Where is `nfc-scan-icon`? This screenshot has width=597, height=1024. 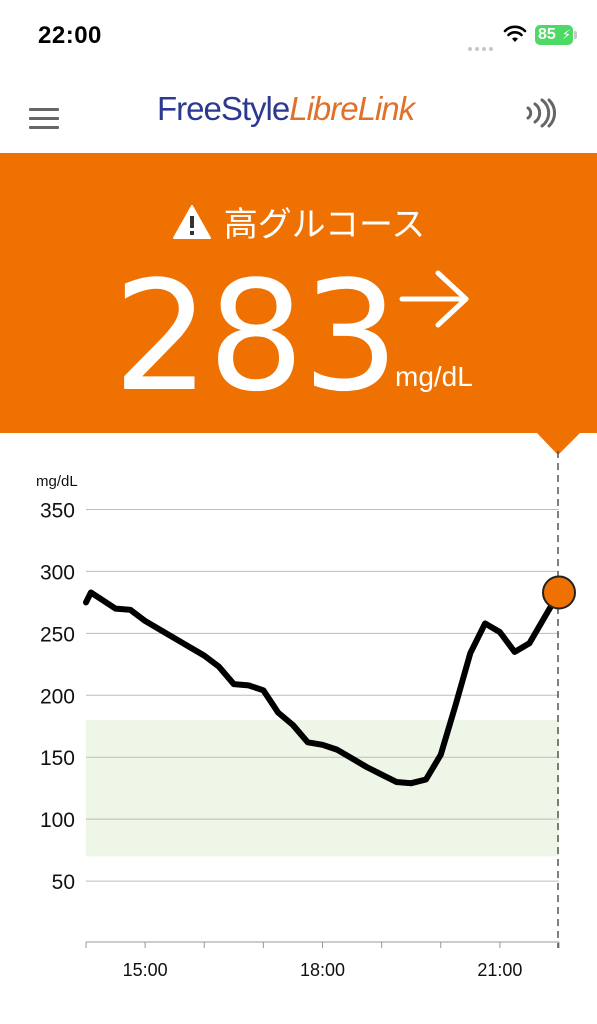 nfc-scan-icon is located at coordinates (541, 113).